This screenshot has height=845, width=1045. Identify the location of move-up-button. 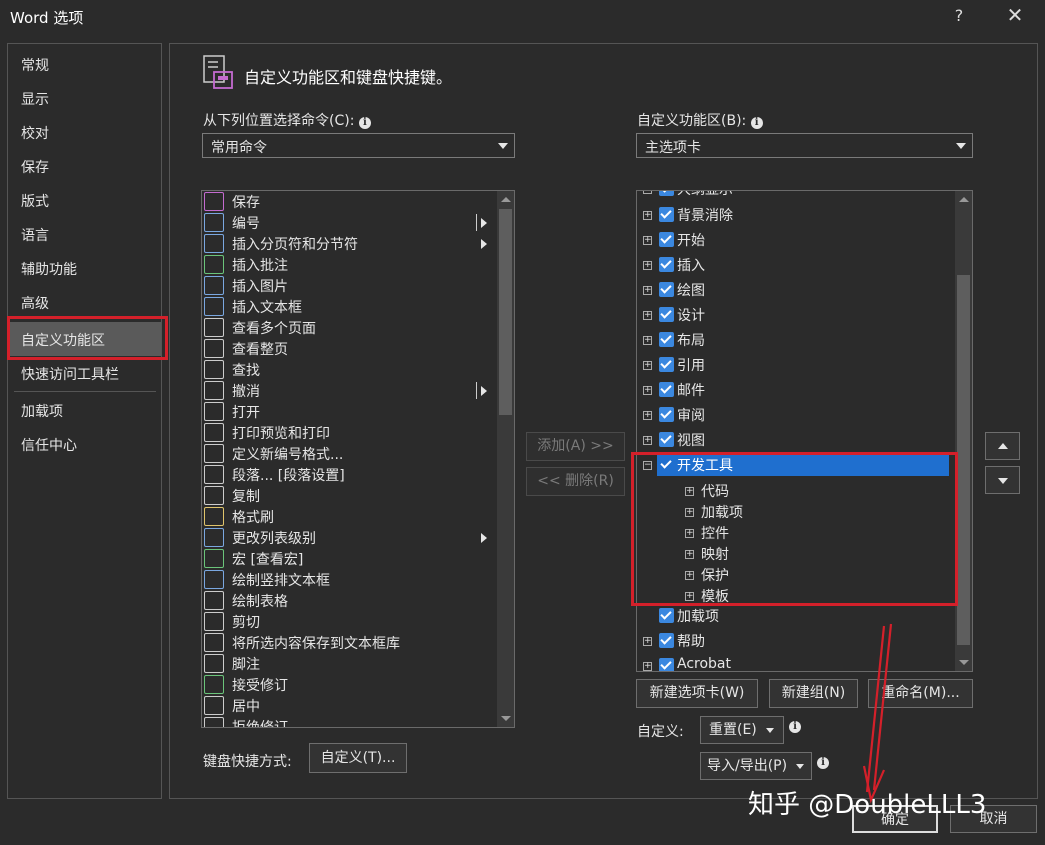
(1002, 446).